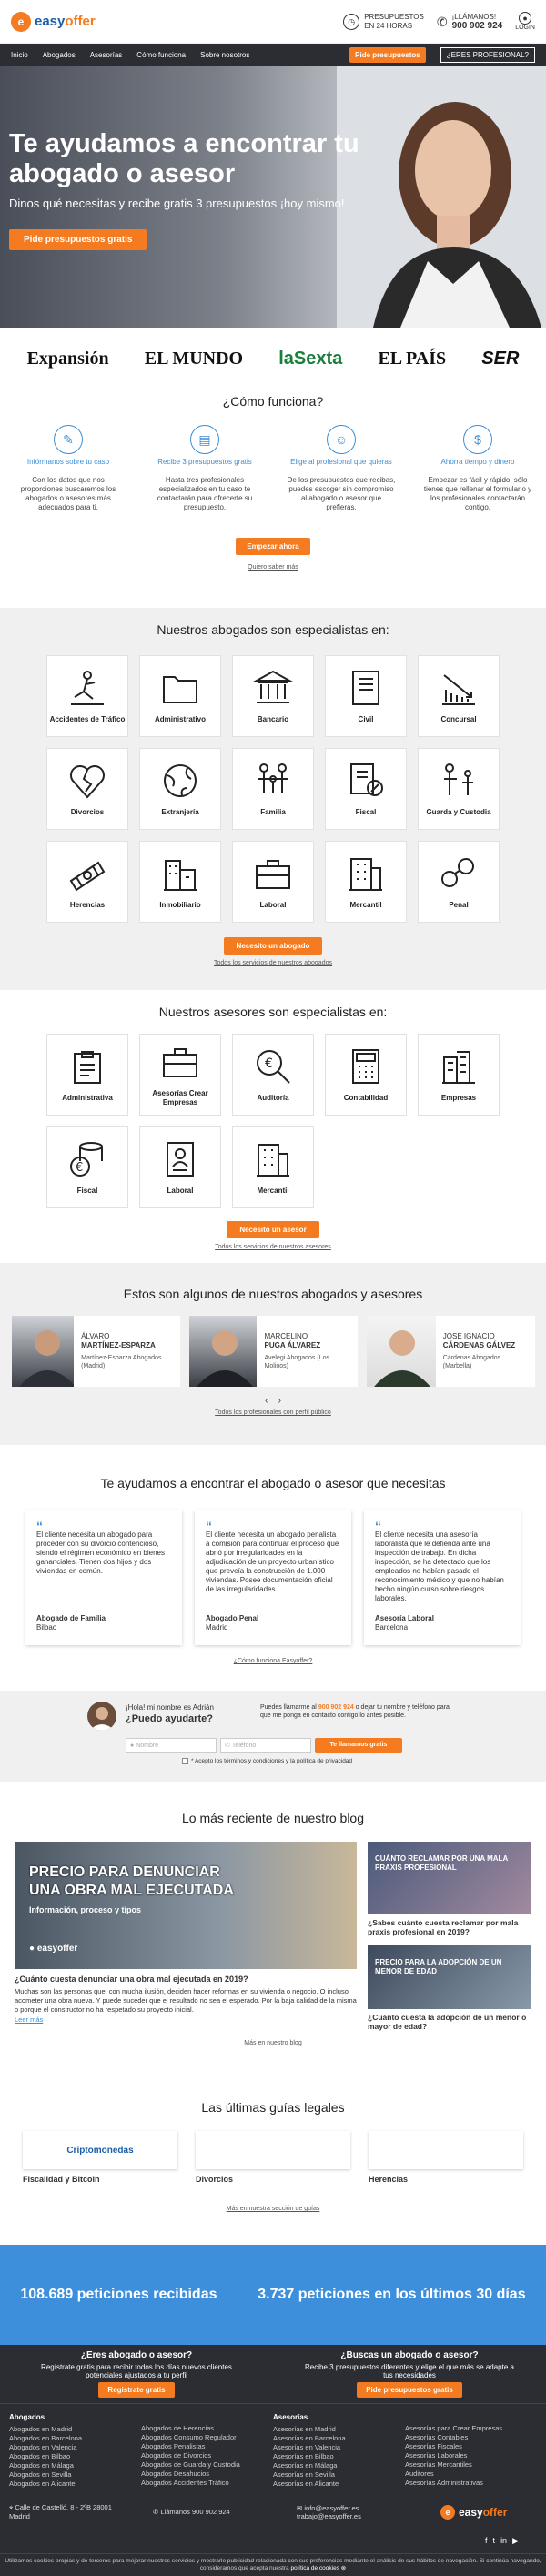 The height and width of the screenshot is (2576, 546). Describe the element at coordinates (75, 2475) in the screenshot. I see `footer-link: Abogados en Sevilla` at that location.